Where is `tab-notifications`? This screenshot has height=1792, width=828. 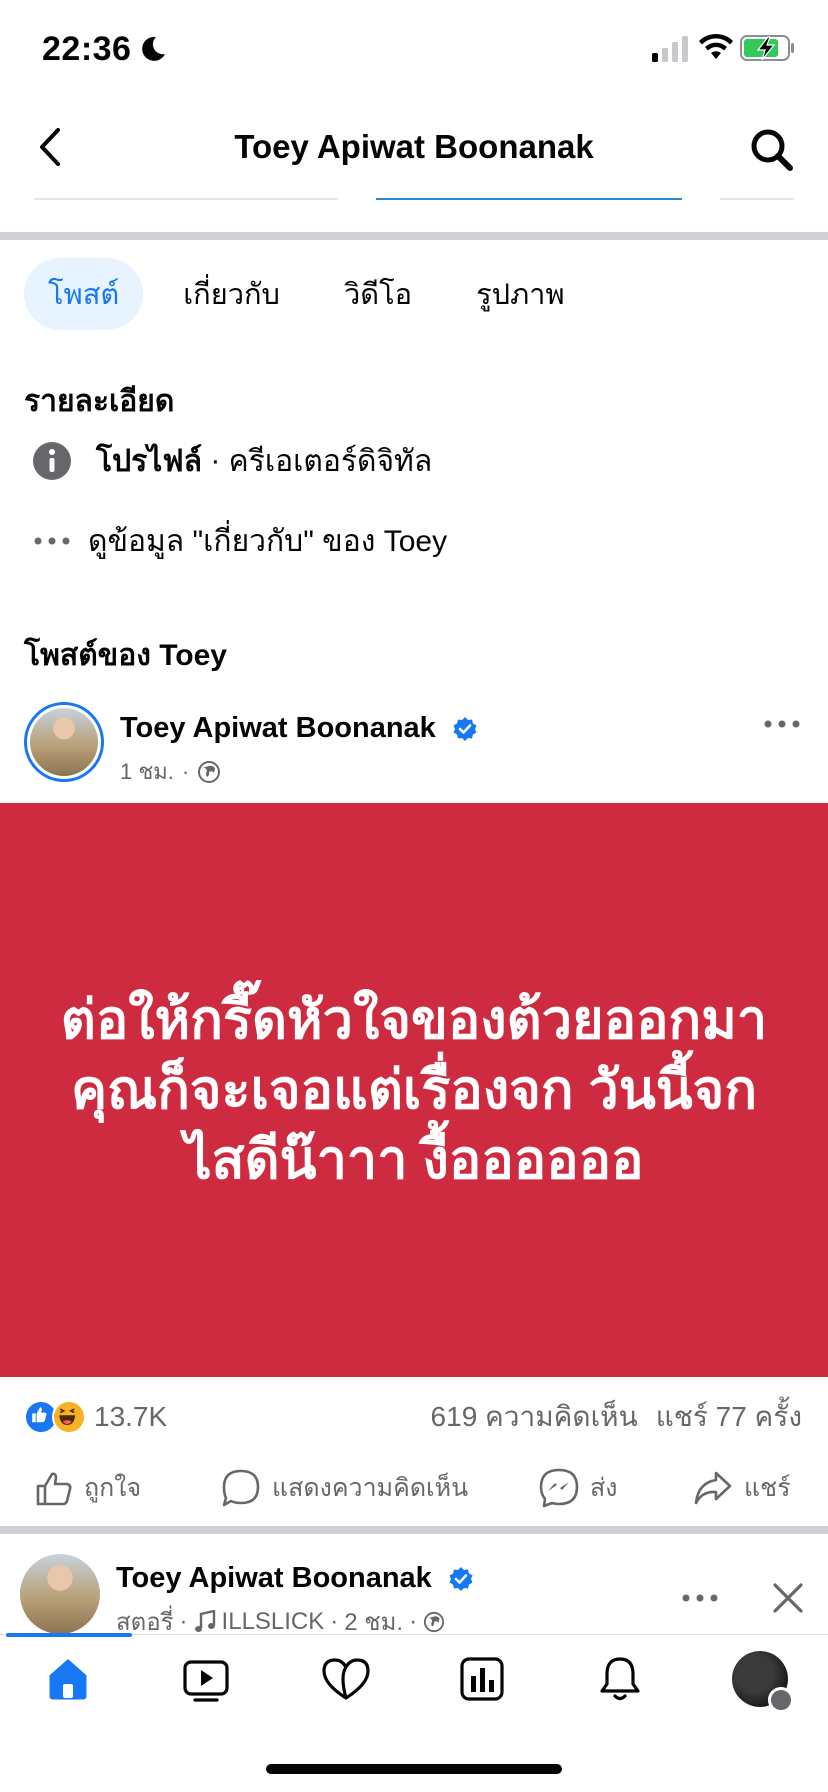
tab-notifications is located at coordinates (620, 1679).